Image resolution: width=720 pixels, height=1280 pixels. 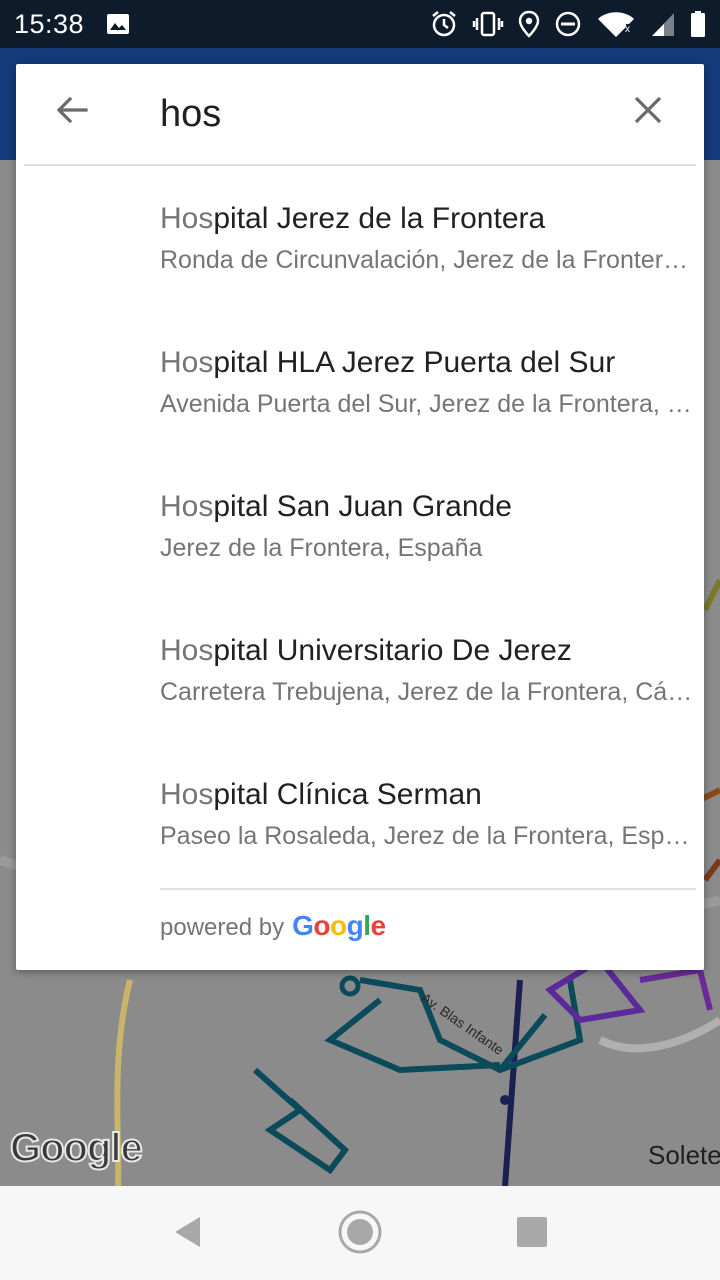 I want to click on place-label: Solete, so click(x=684, y=1155).